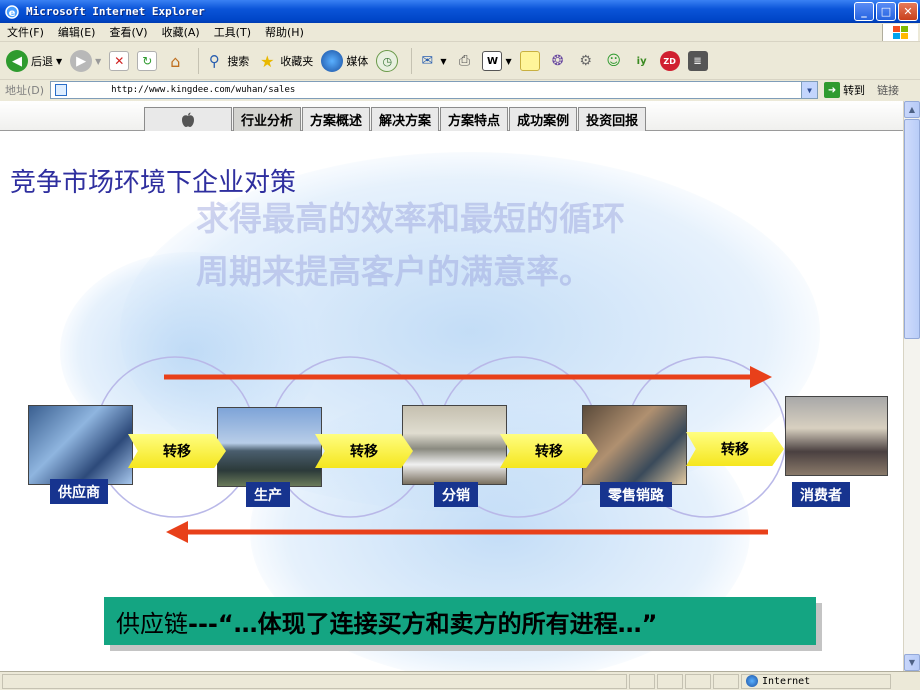 The height and width of the screenshot is (690, 920). Describe the element at coordinates (886, 11) in the screenshot. I see `maximize-button: □` at that location.